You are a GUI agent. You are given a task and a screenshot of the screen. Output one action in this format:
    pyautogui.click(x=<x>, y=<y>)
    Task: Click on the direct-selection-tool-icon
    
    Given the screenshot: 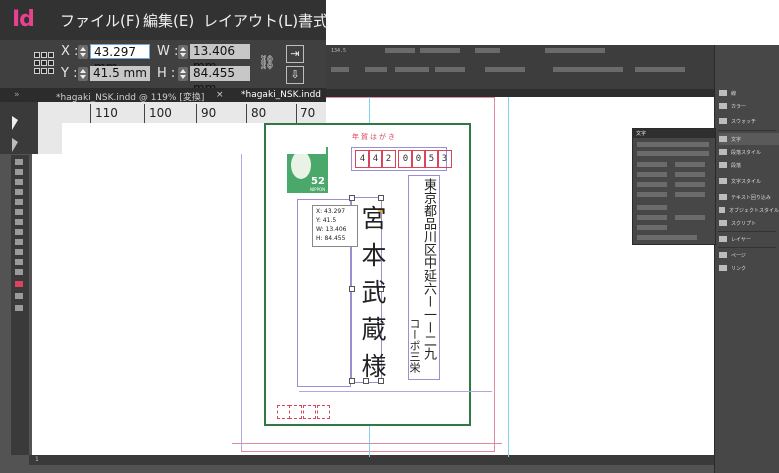 What is the action you would take?
    pyautogui.click(x=15, y=145)
    